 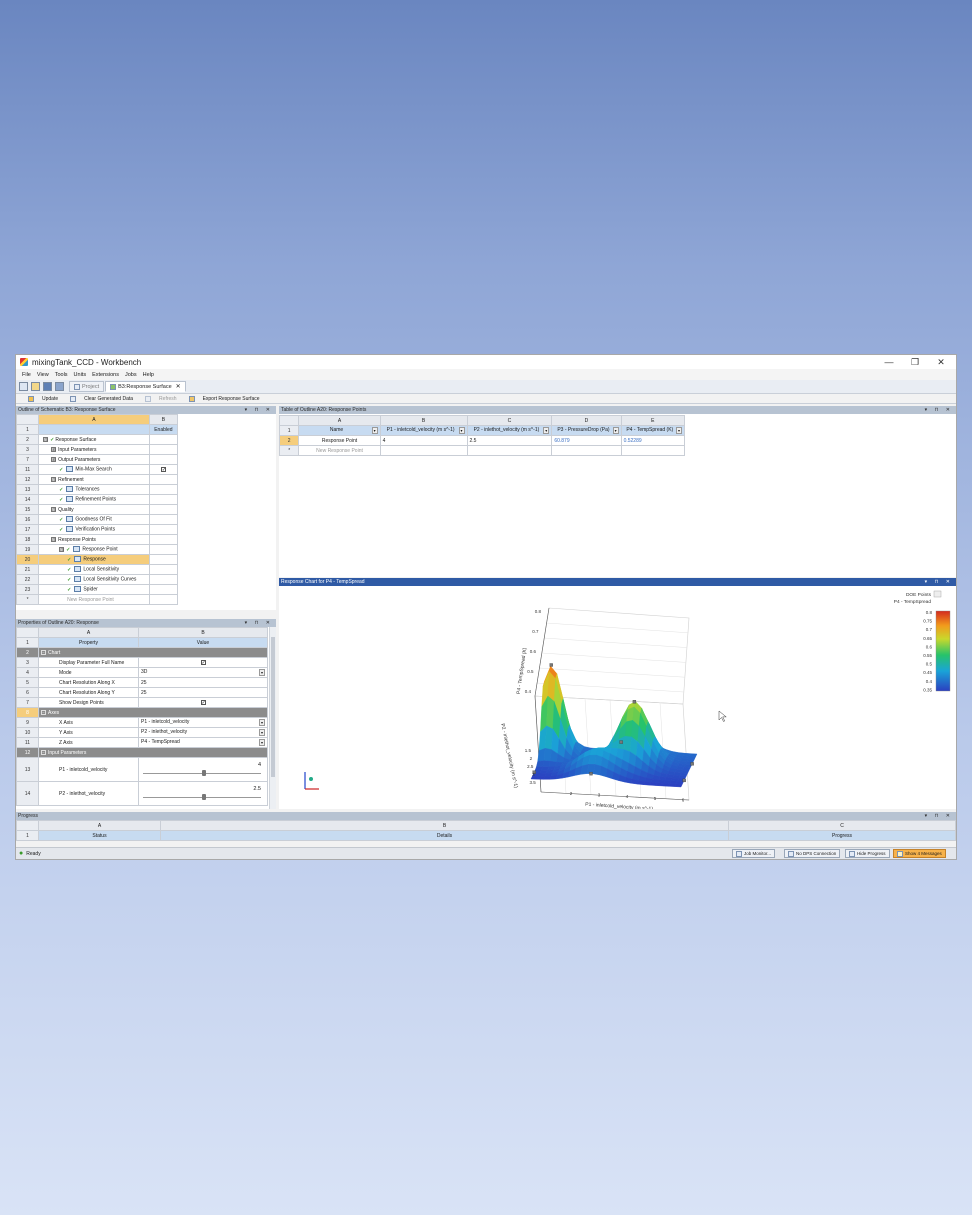 I want to click on show-messages-button: Show 4 Messages, so click(x=919, y=853).